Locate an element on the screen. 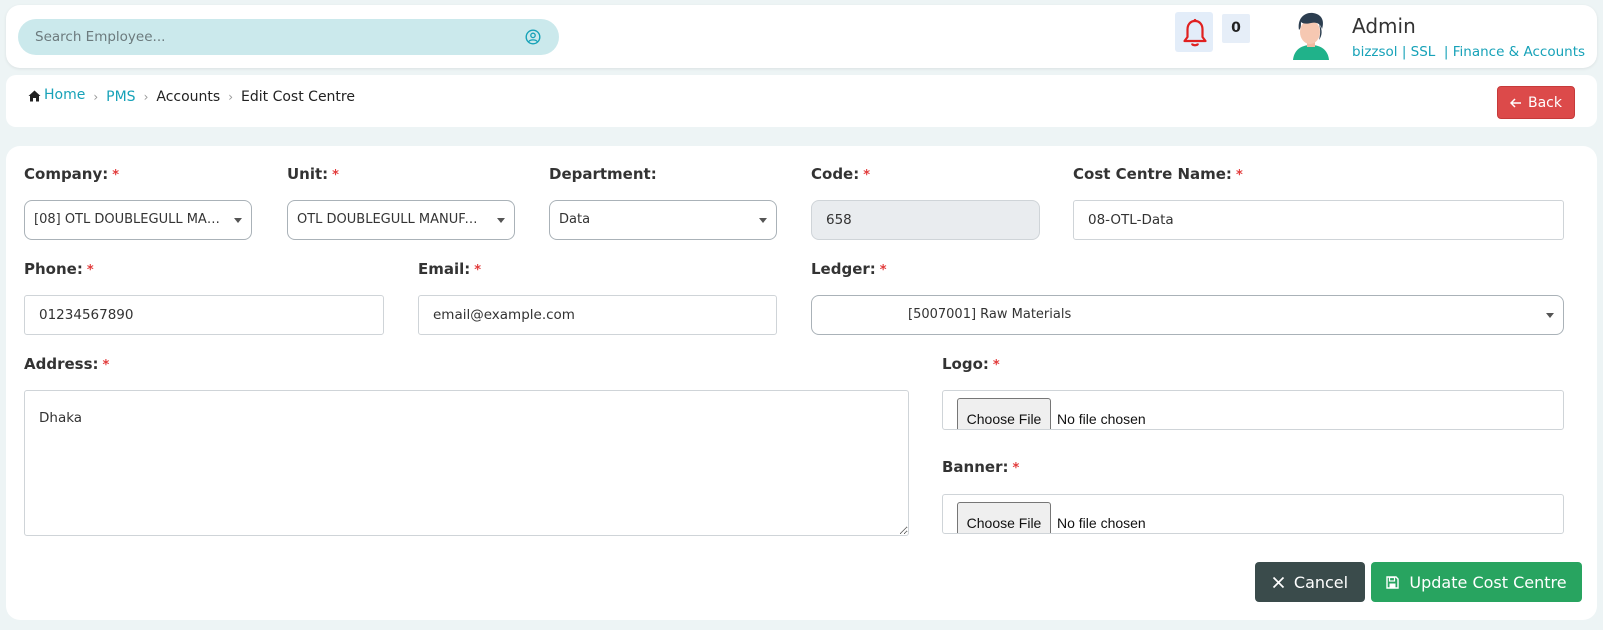 This screenshot has height=630, width=1603. notification-button is located at coordinates (1193, 33).